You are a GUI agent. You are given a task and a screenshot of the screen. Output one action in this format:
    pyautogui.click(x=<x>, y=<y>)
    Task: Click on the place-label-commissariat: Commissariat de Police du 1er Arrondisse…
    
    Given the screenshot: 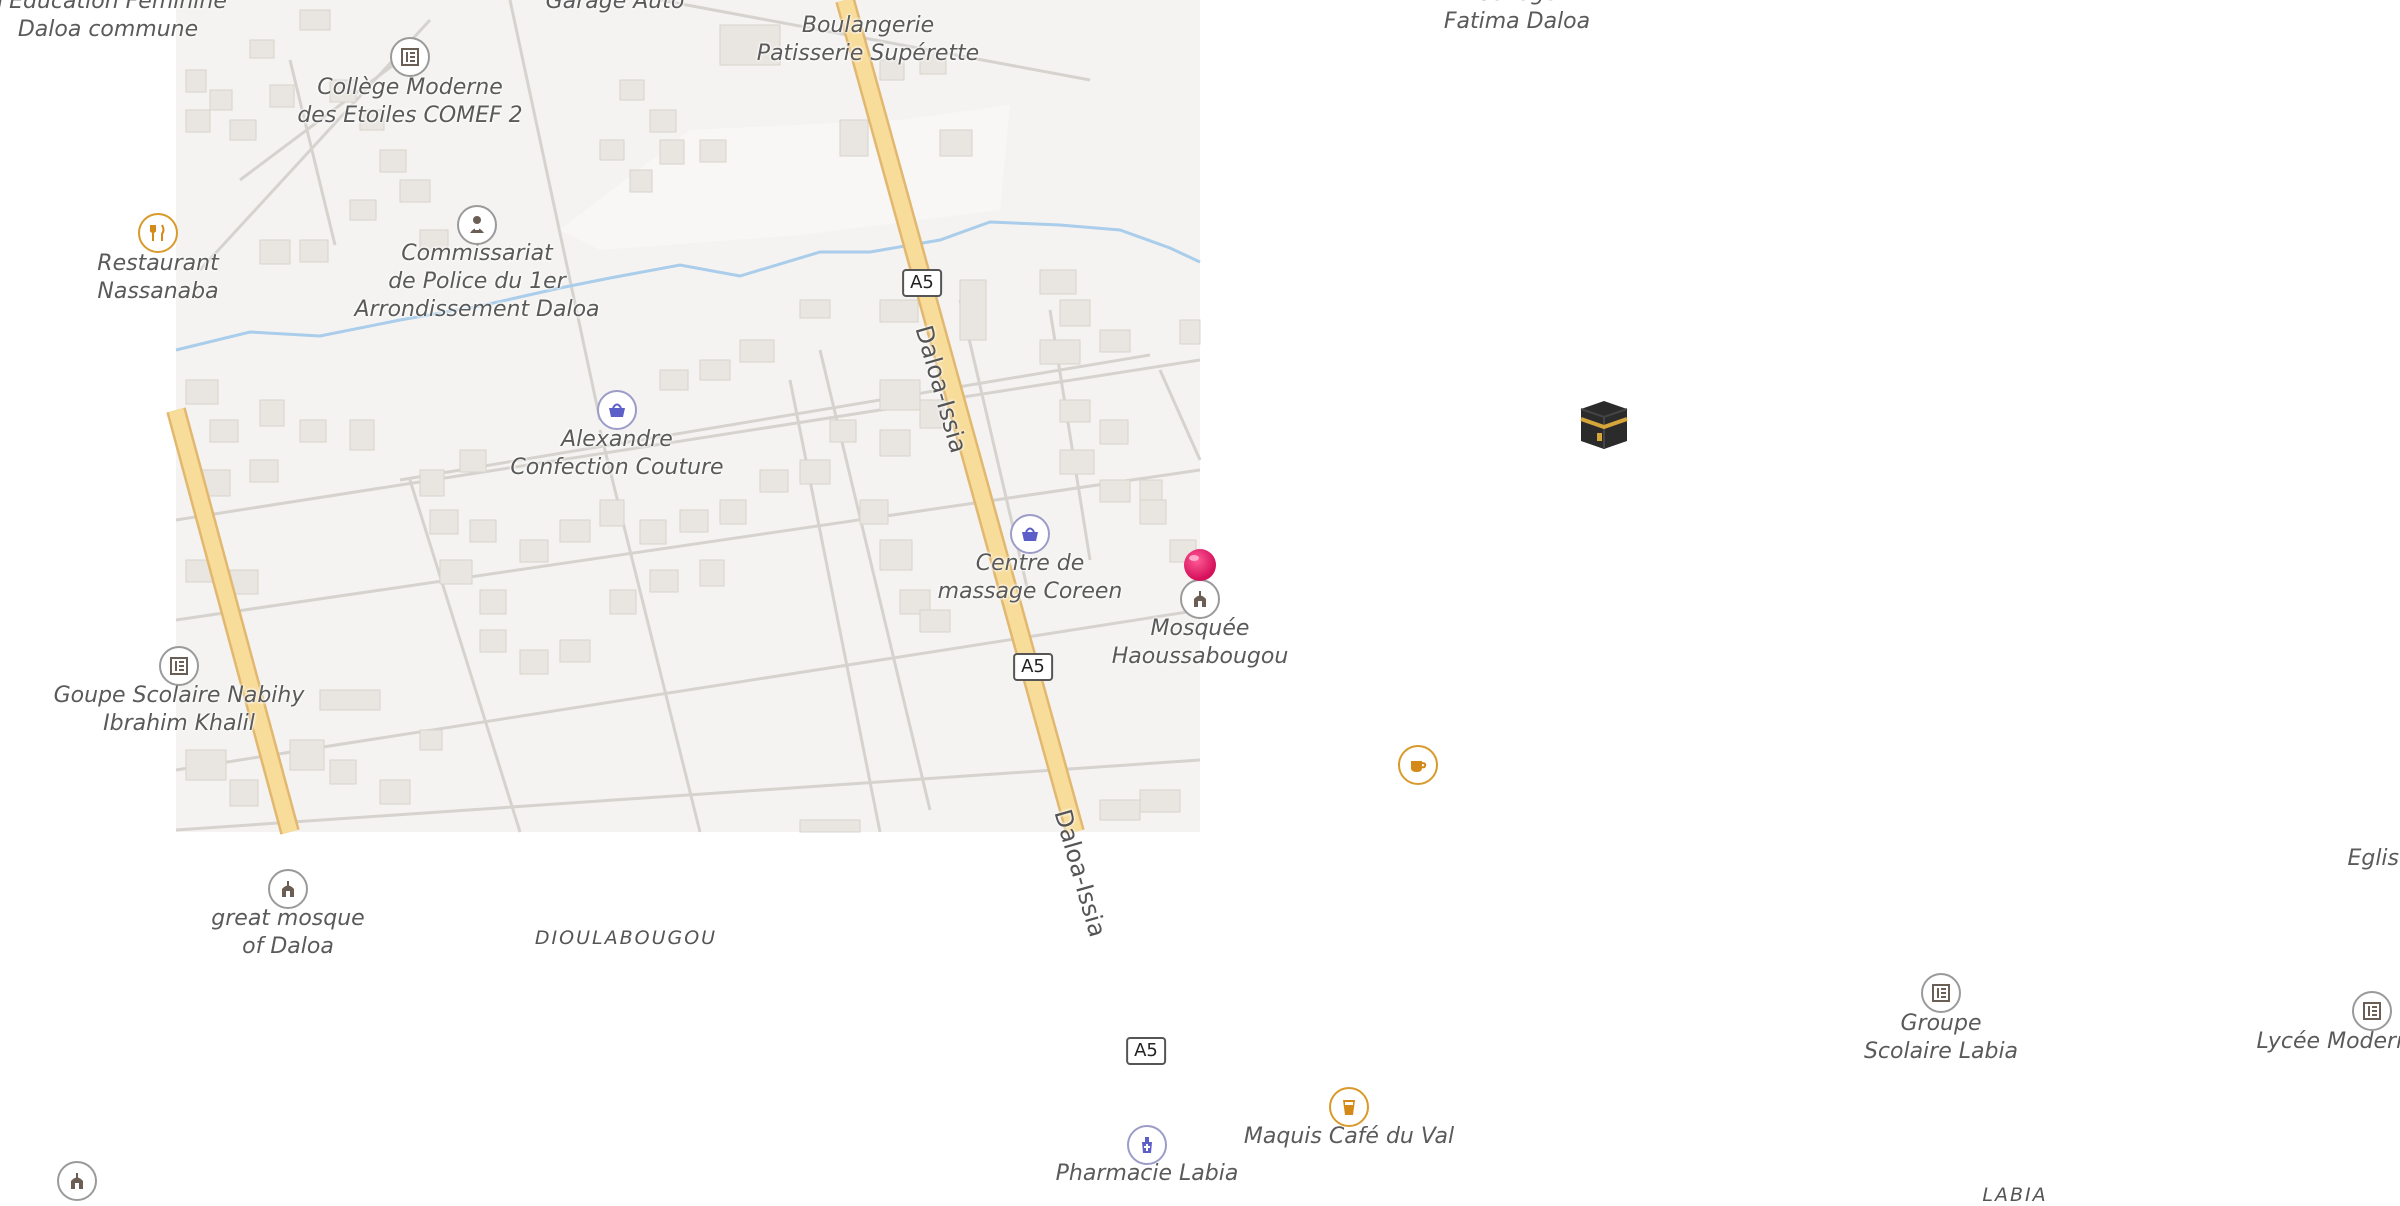 What is the action you would take?
    pyautogui.click(x=476, y=282)
    